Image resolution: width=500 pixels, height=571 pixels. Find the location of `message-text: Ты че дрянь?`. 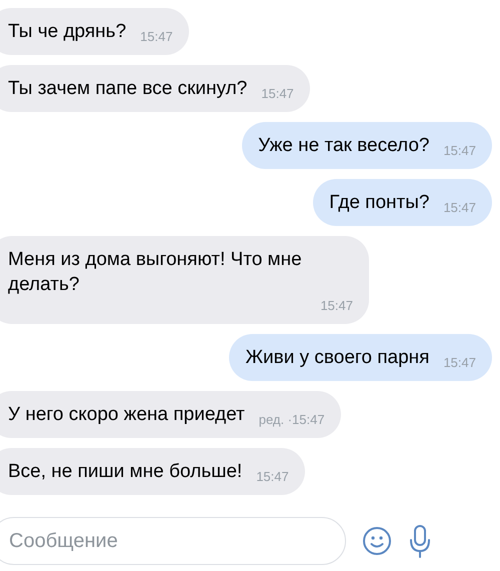

message-text: Ты че дрянь? is located at coordinates (67, 32).